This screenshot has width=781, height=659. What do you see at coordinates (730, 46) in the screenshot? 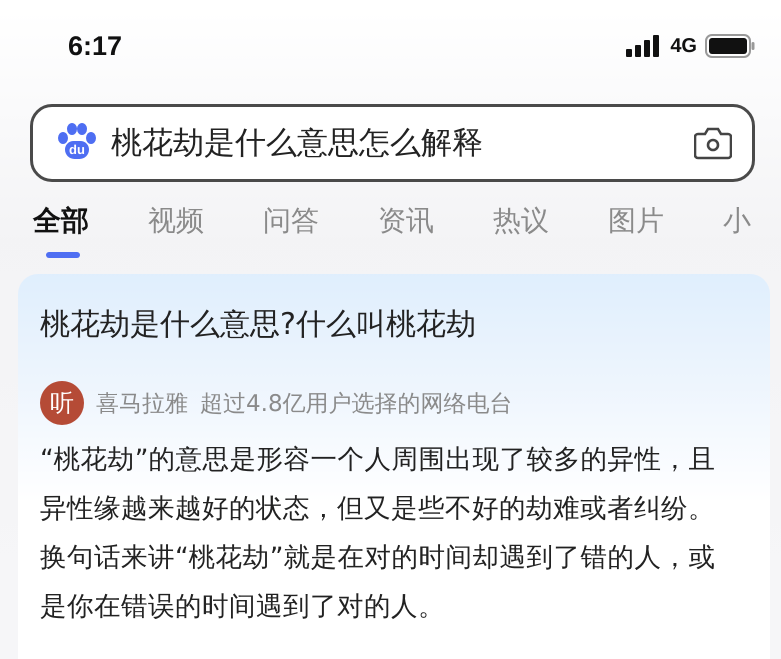
I see `battery-icon` at bounding box center [730, 46].